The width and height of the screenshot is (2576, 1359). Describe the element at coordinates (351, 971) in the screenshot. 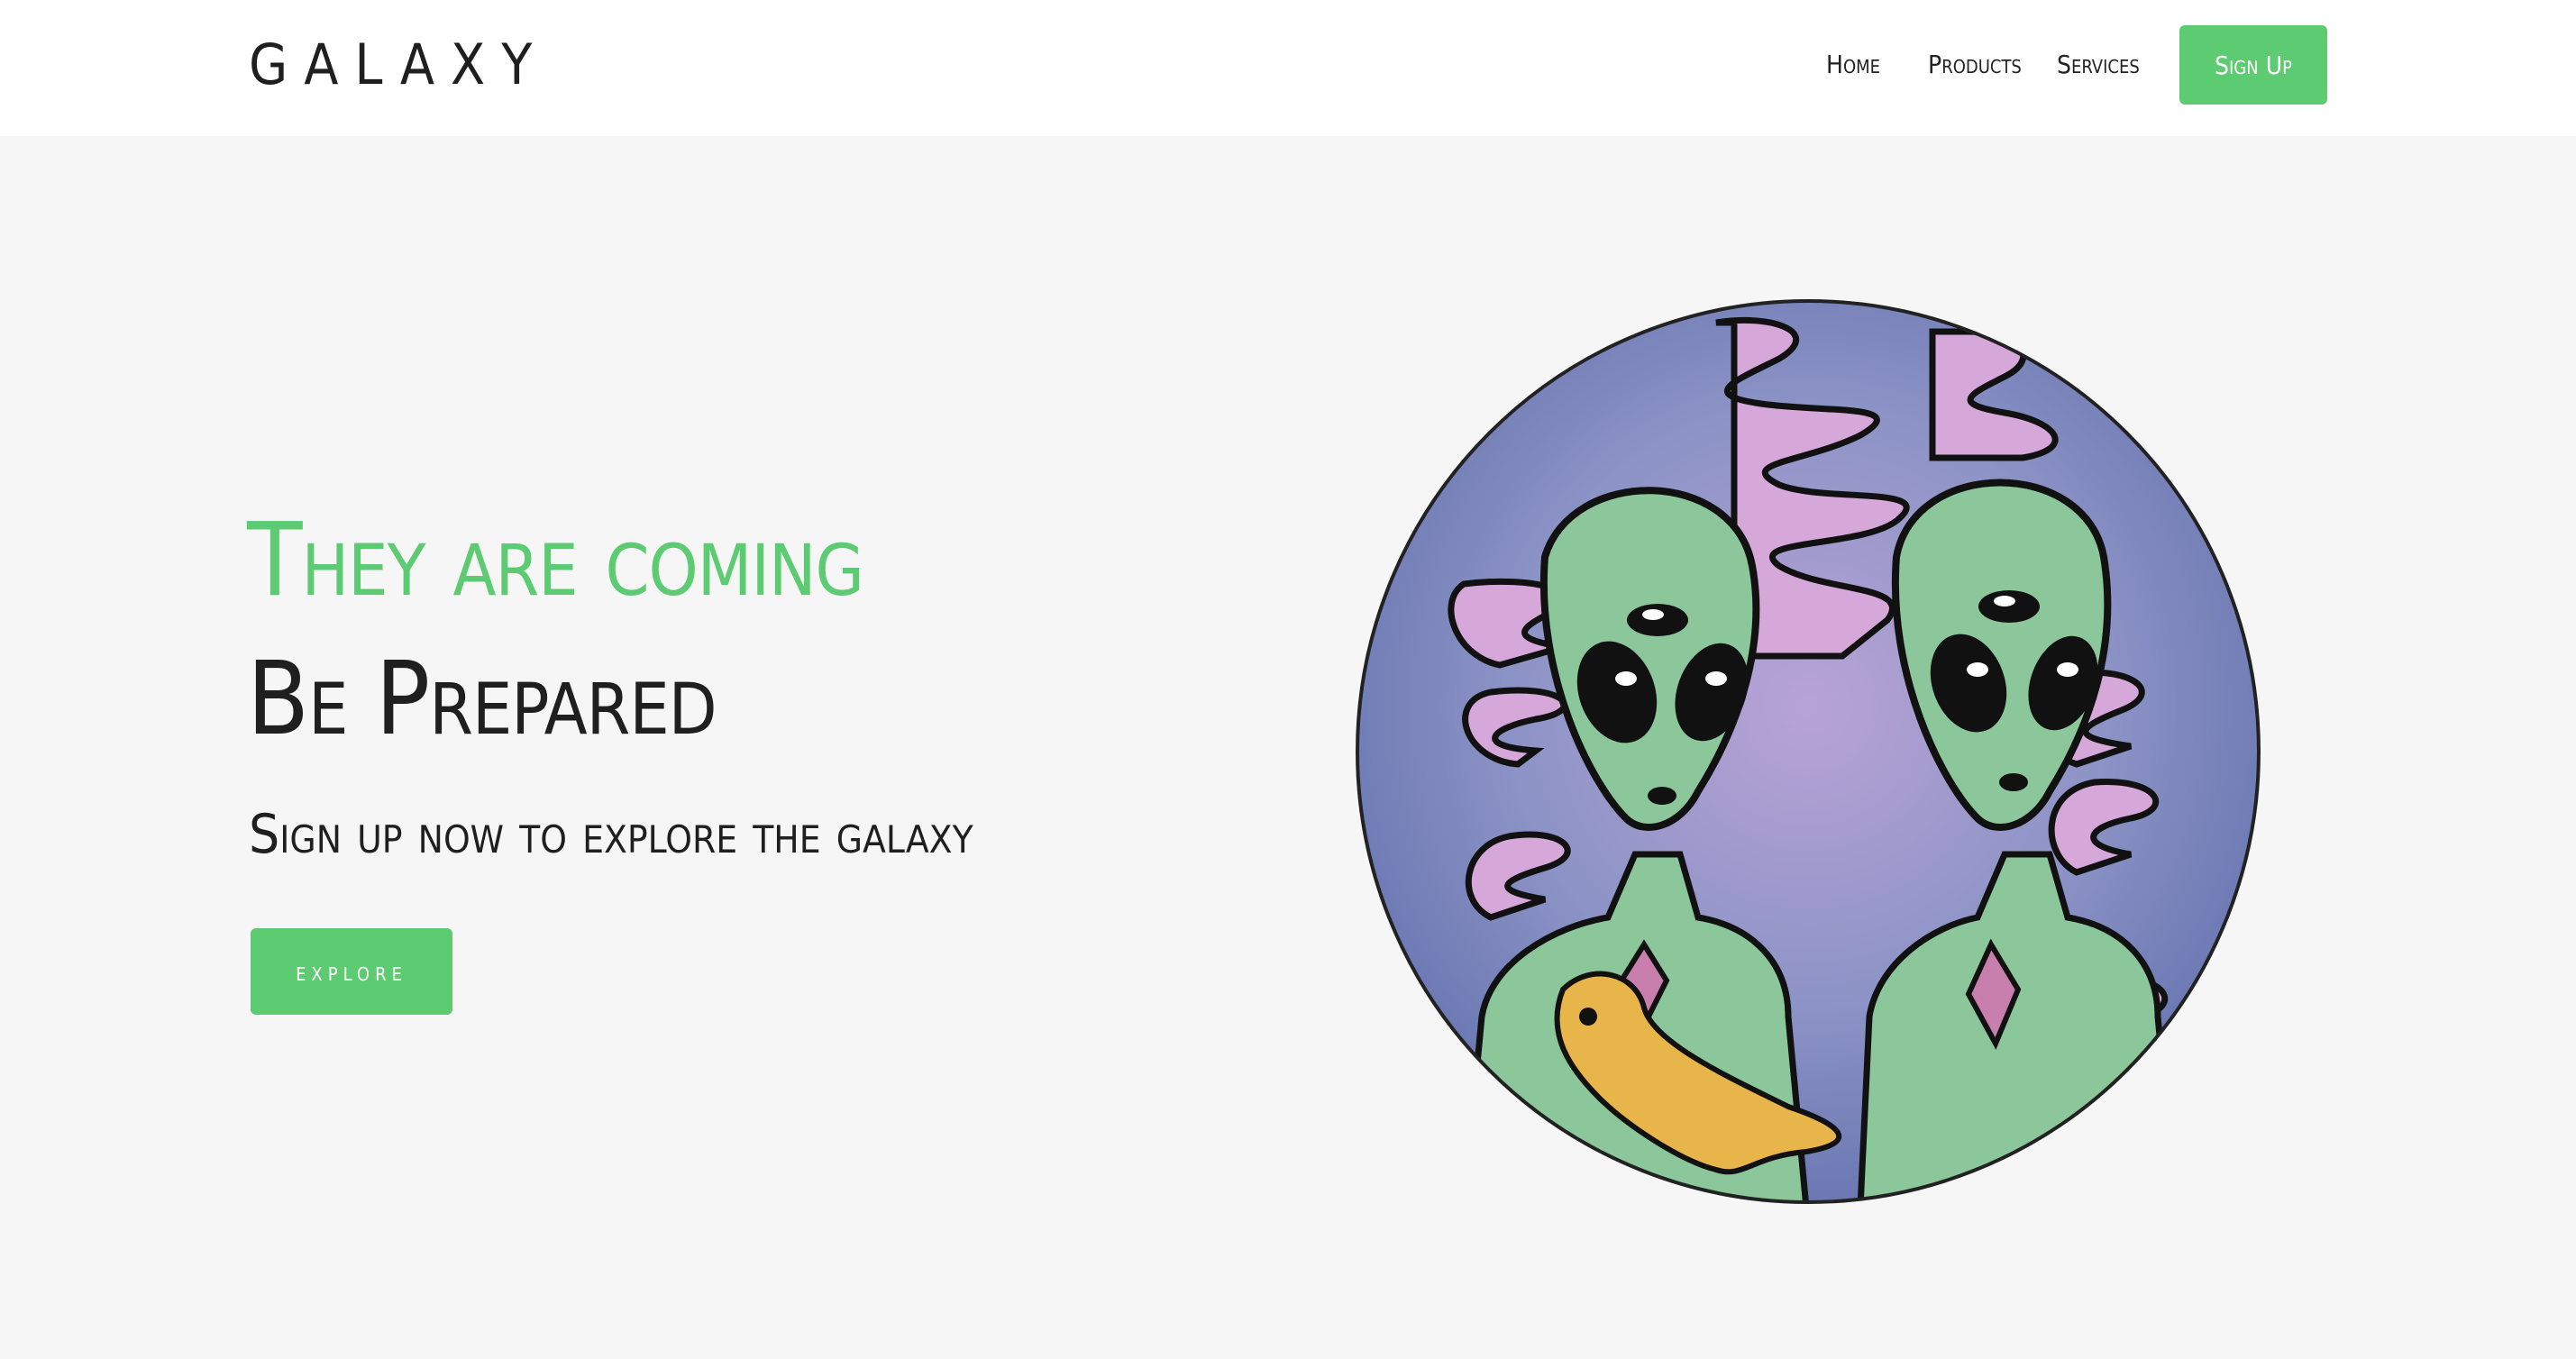

I see `explore-button: explore` at that location.